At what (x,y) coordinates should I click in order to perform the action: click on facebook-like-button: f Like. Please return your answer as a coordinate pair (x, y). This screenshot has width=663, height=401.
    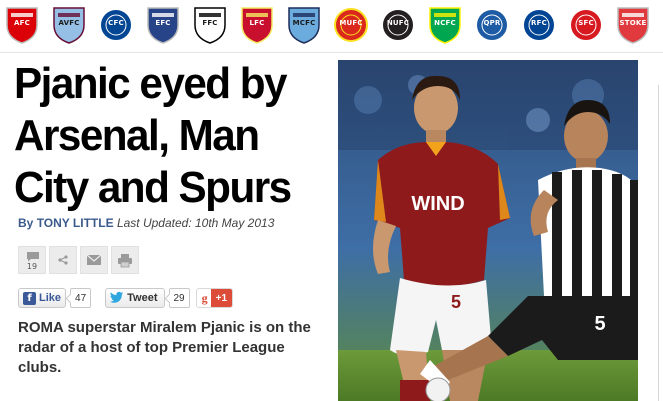
    Looking at the image, I should click on (42, 298).